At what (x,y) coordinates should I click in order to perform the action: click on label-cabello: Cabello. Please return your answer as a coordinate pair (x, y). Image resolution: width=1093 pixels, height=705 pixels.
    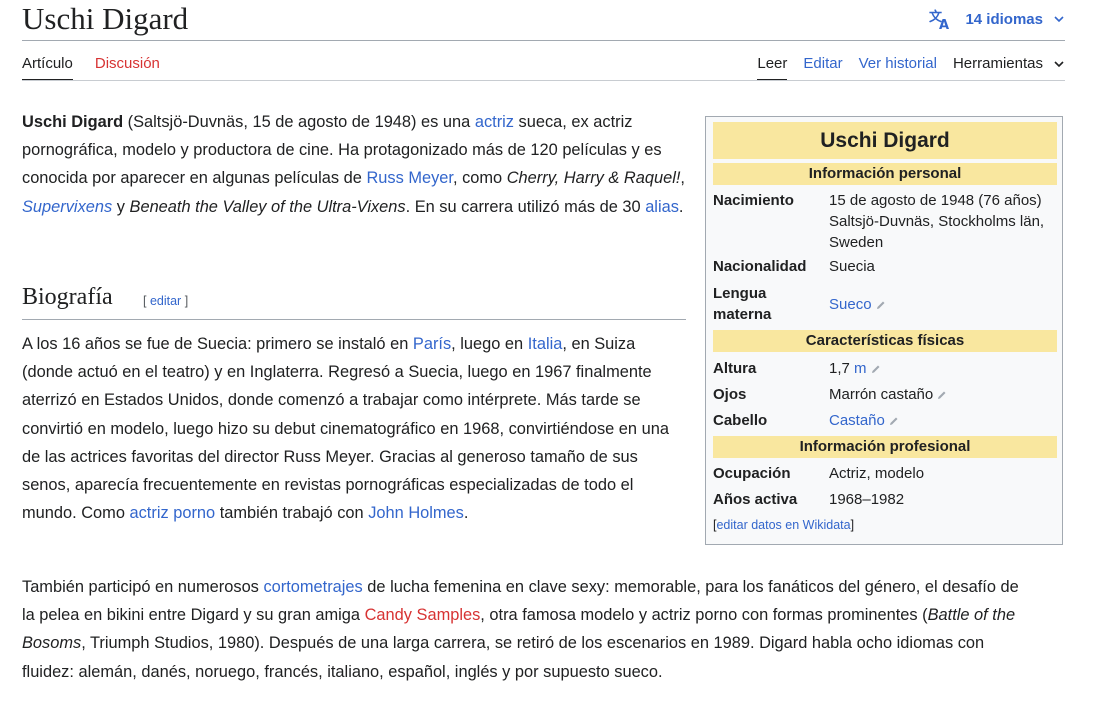
    Looking at the image, I should click on (740, 420).